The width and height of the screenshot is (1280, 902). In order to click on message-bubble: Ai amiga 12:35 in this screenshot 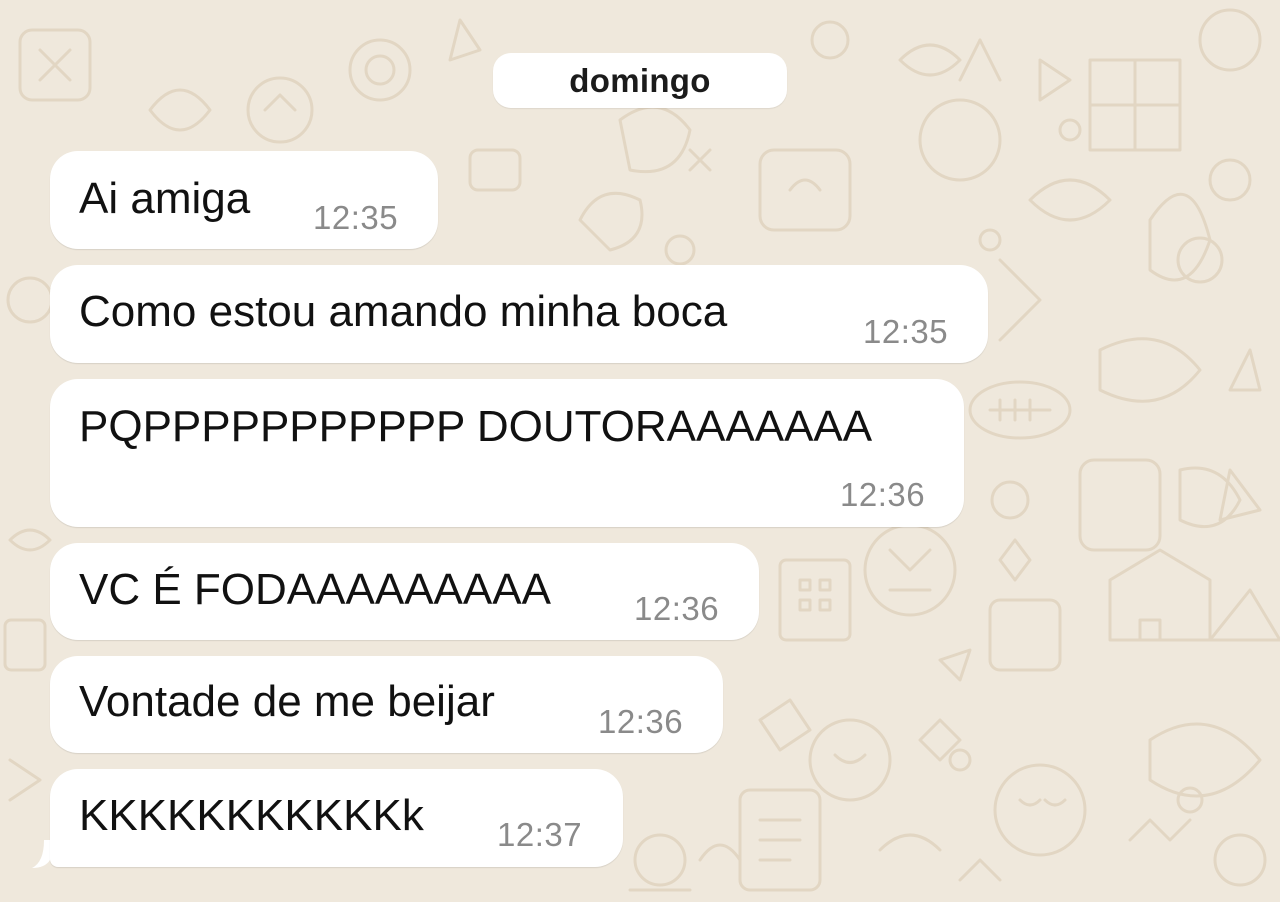, I will do `click(244, 200)`.